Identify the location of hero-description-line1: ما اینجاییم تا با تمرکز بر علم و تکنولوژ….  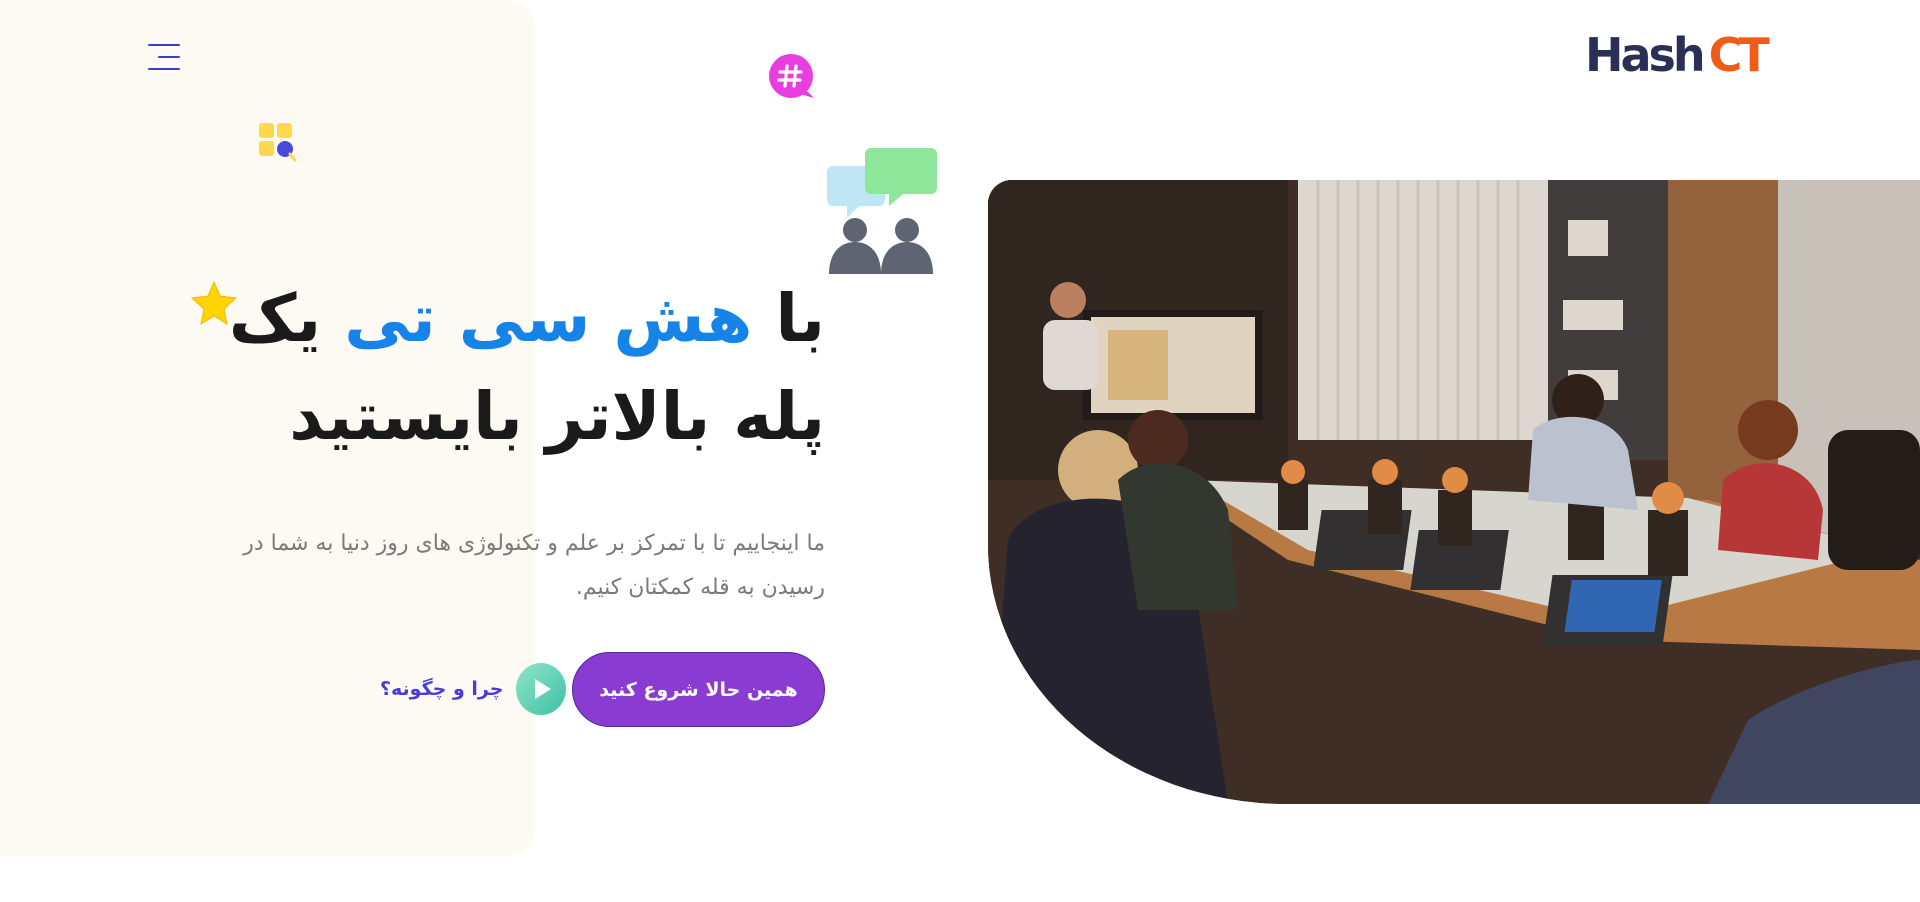
(534, 543).